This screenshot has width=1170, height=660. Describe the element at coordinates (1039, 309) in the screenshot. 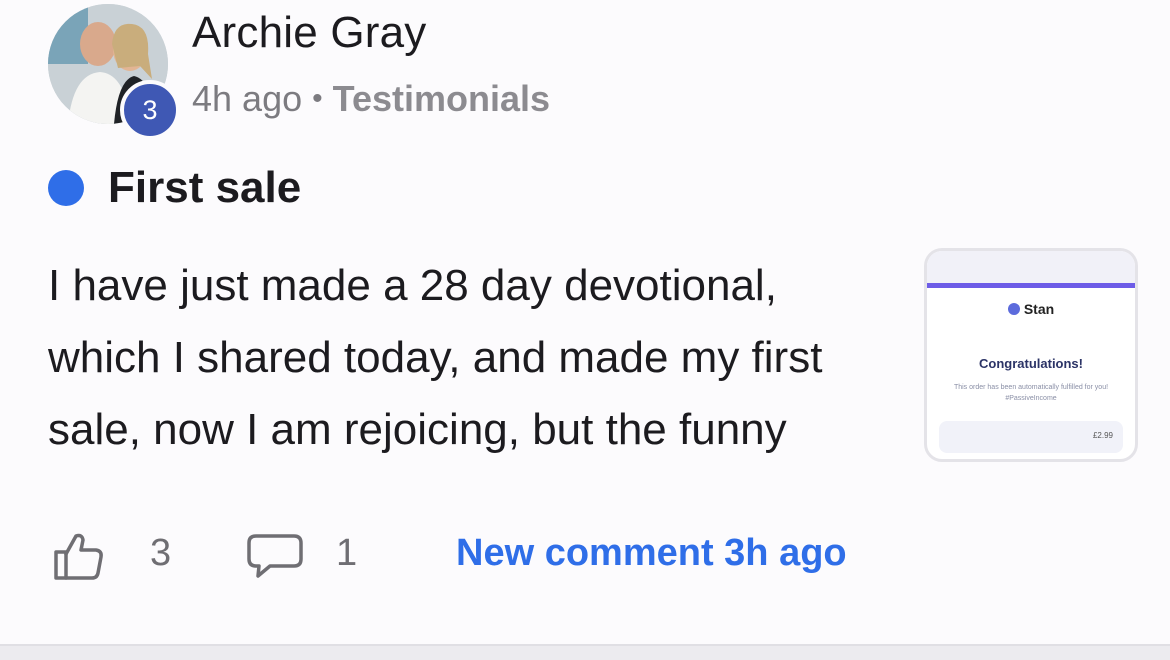

I see `thumb-brand-name: Stan` at that location.